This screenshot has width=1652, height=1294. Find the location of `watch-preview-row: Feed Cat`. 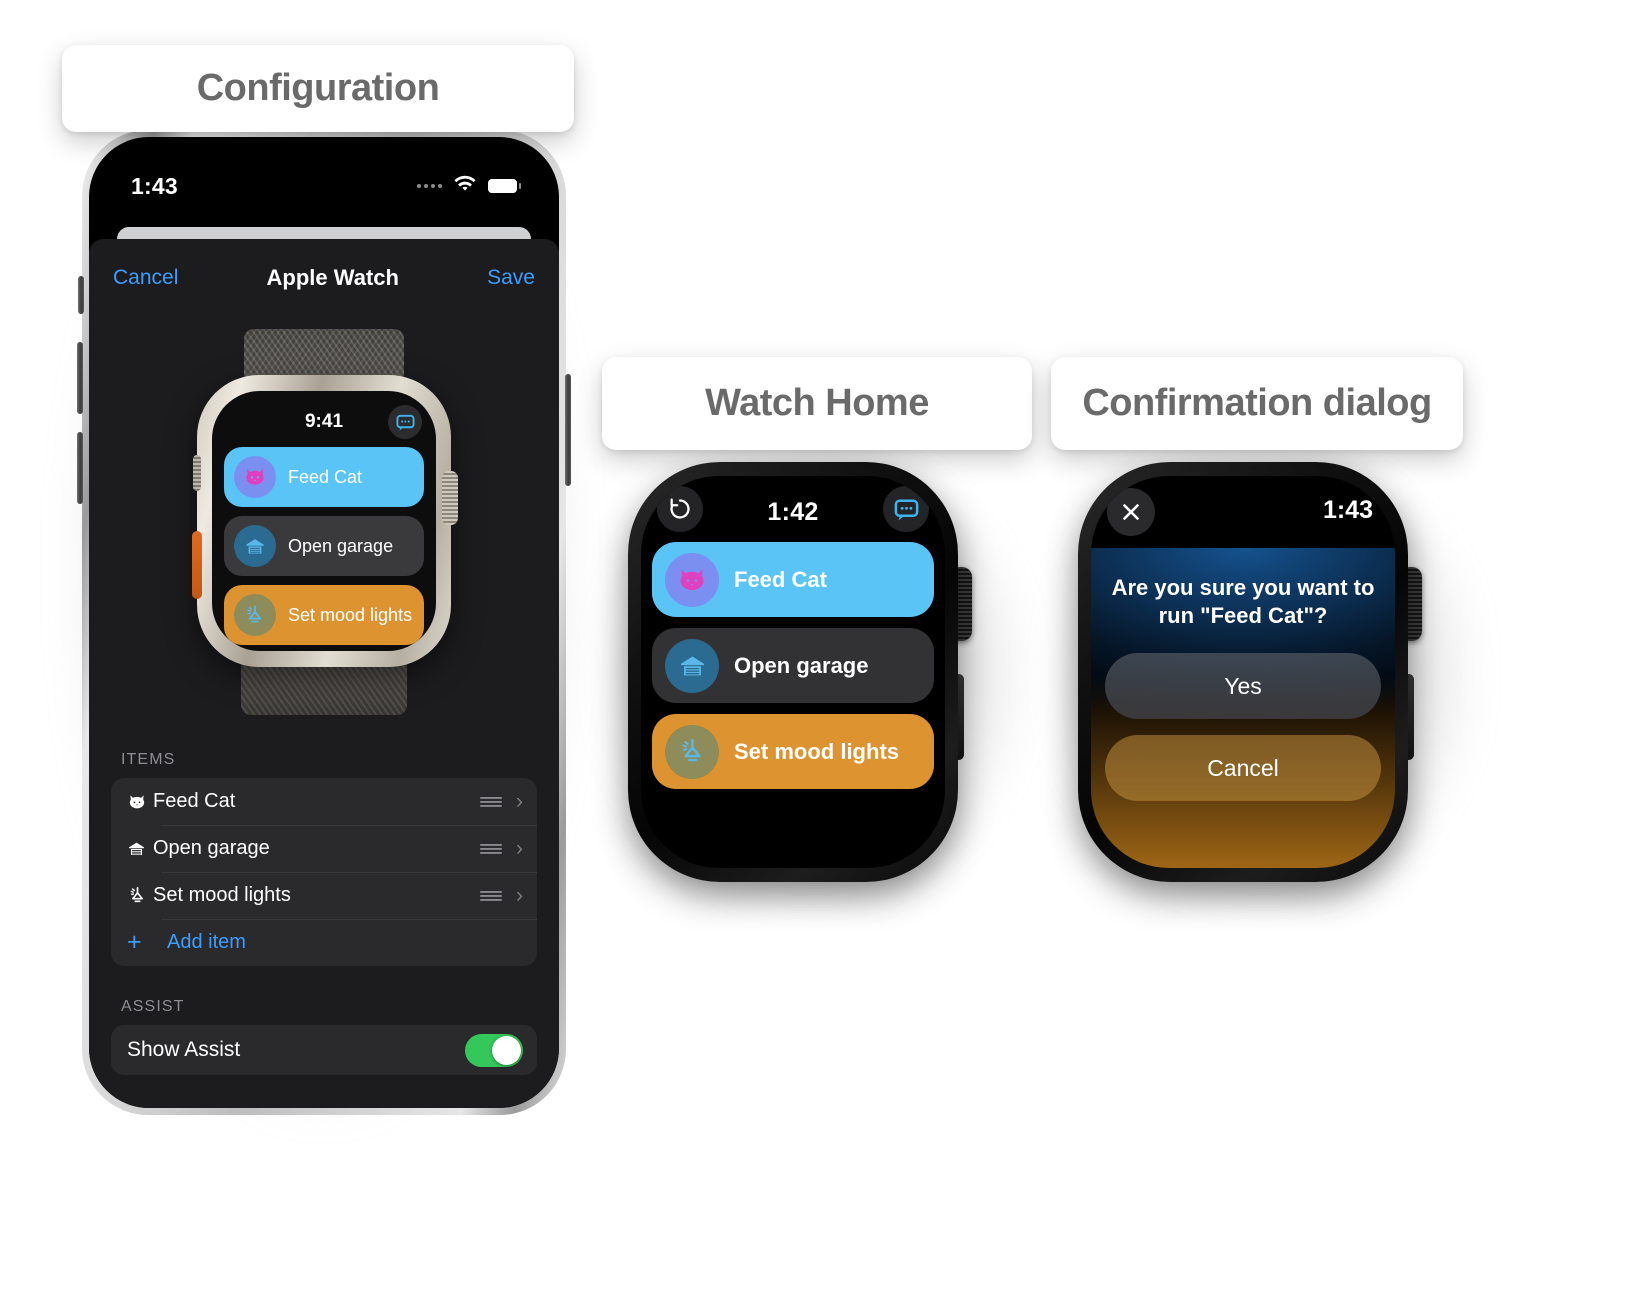

watch-preview-row: Feed Cat is located at coordinates (324, 477).